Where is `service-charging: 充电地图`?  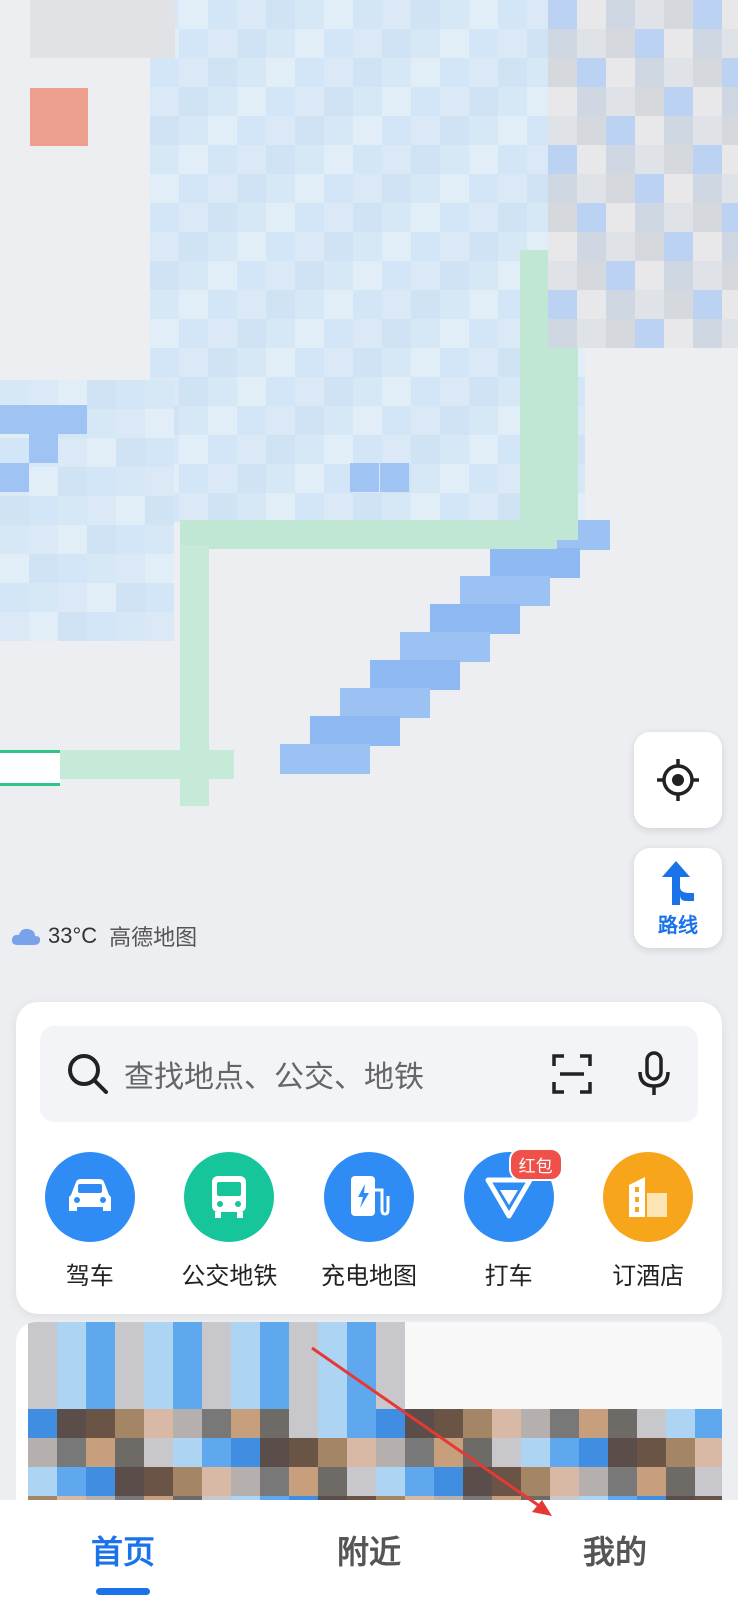 service-charging: 充电地图 is located at coordinates (369, 1222).